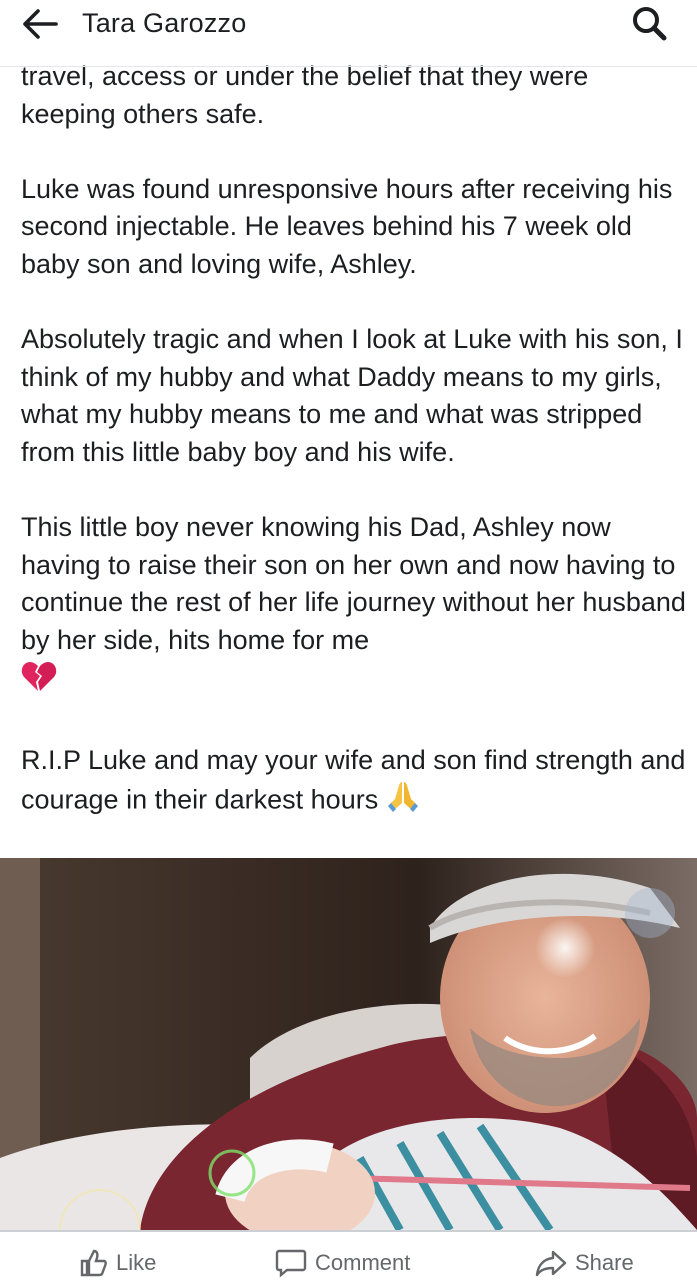 The image size is (697, 1282). I want to click on top-bar: Tara Garozzo, so click(348, 24).